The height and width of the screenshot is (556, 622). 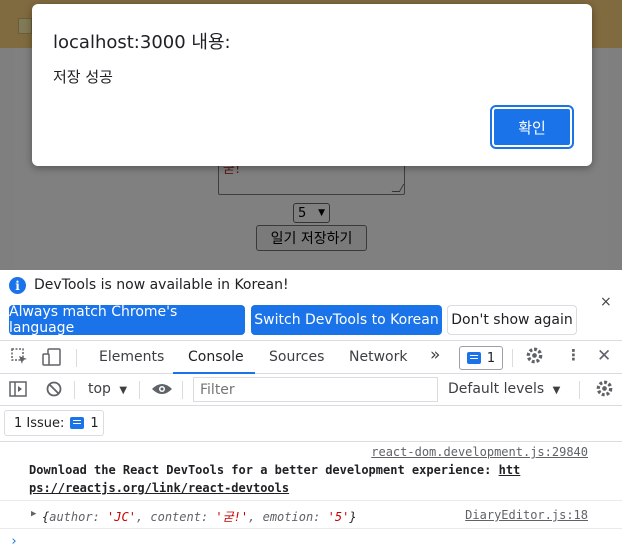 What do you see at coordinates (491, 358) in the screenshot?
I see `issues-count: 1` at bounding box center [491, 358].